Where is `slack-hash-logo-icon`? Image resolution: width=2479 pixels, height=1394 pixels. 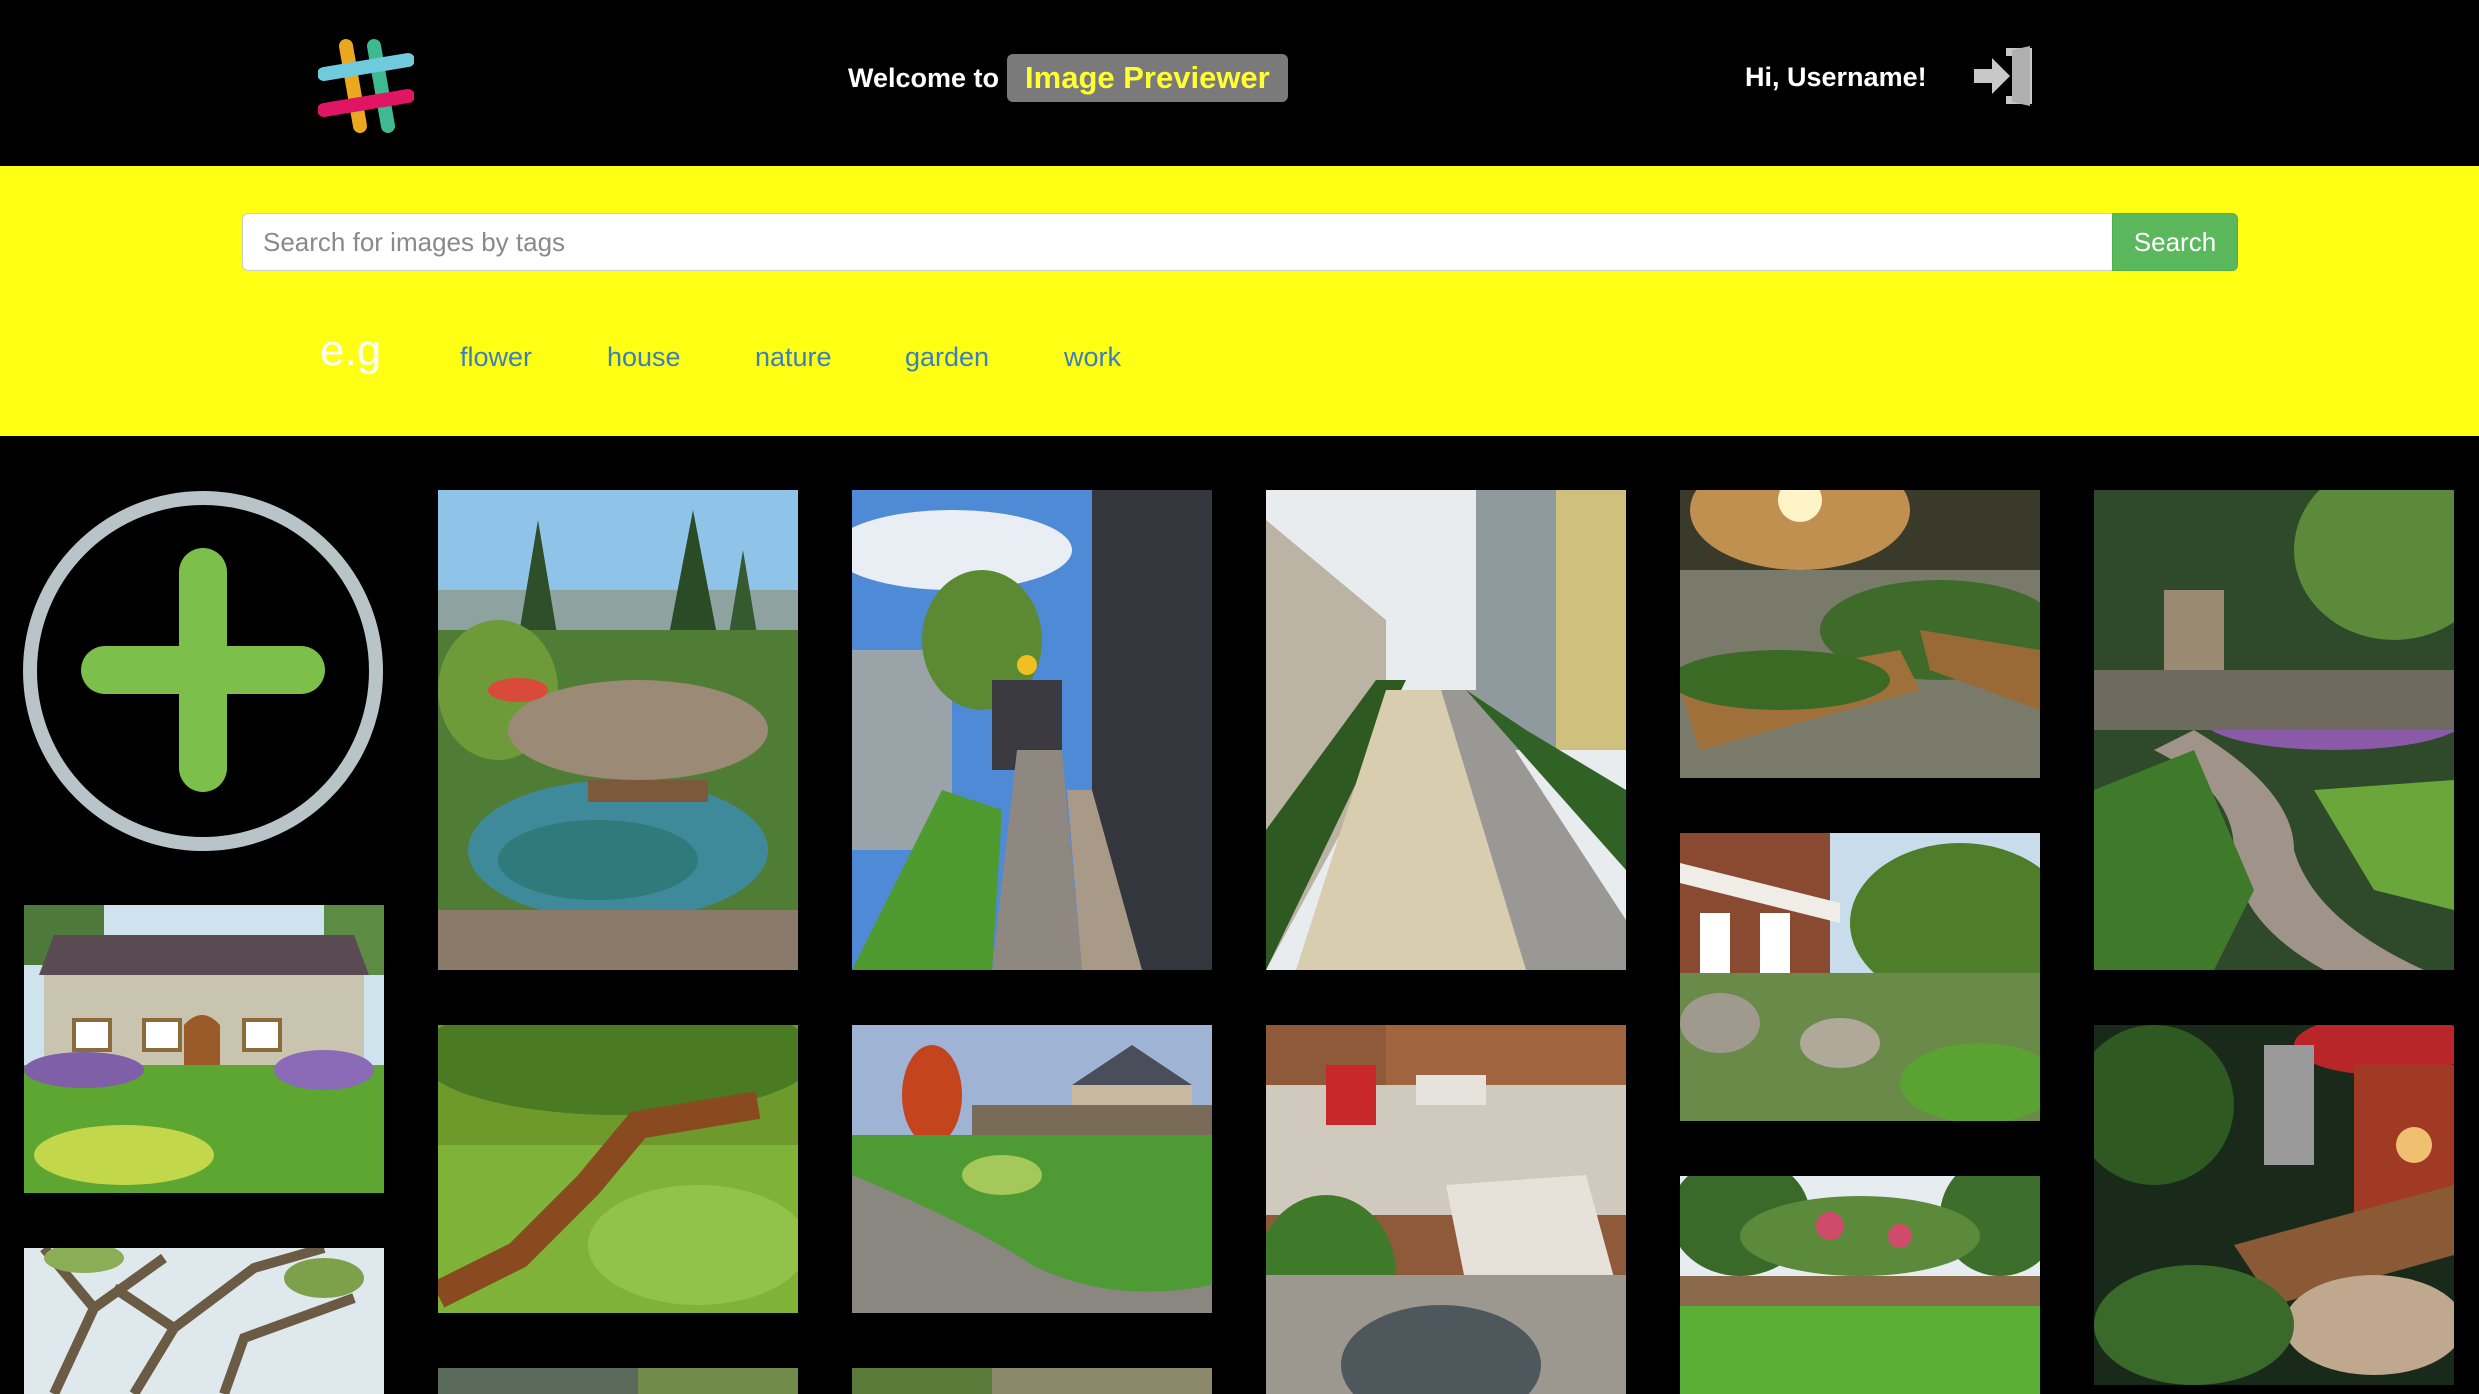
slack-hash-logo-icon is located at coordinates (366, 86).